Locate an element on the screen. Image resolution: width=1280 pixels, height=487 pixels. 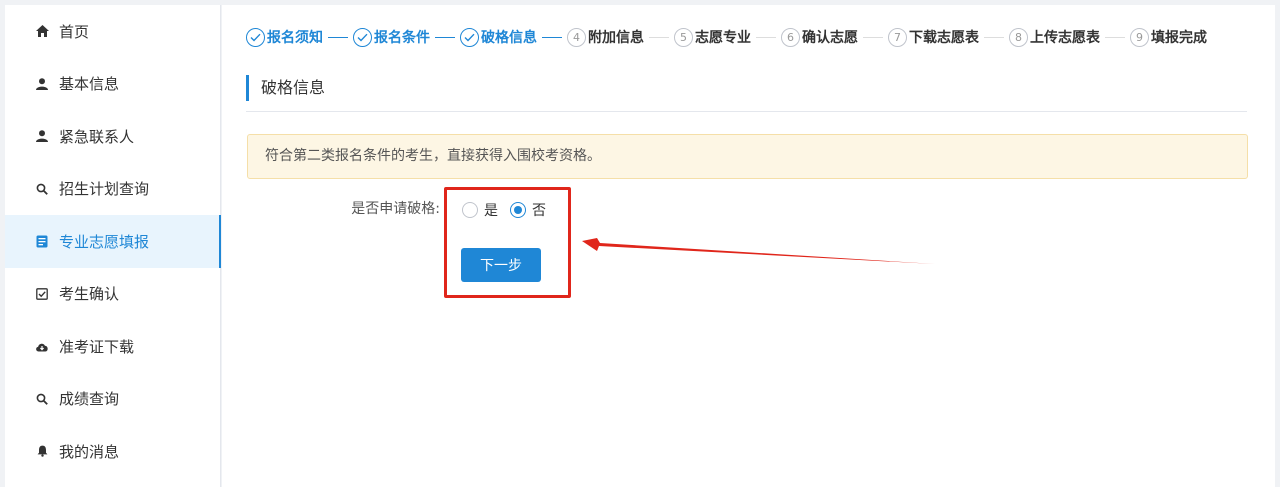
checkbox-icon is located at coordinates (42, 294).